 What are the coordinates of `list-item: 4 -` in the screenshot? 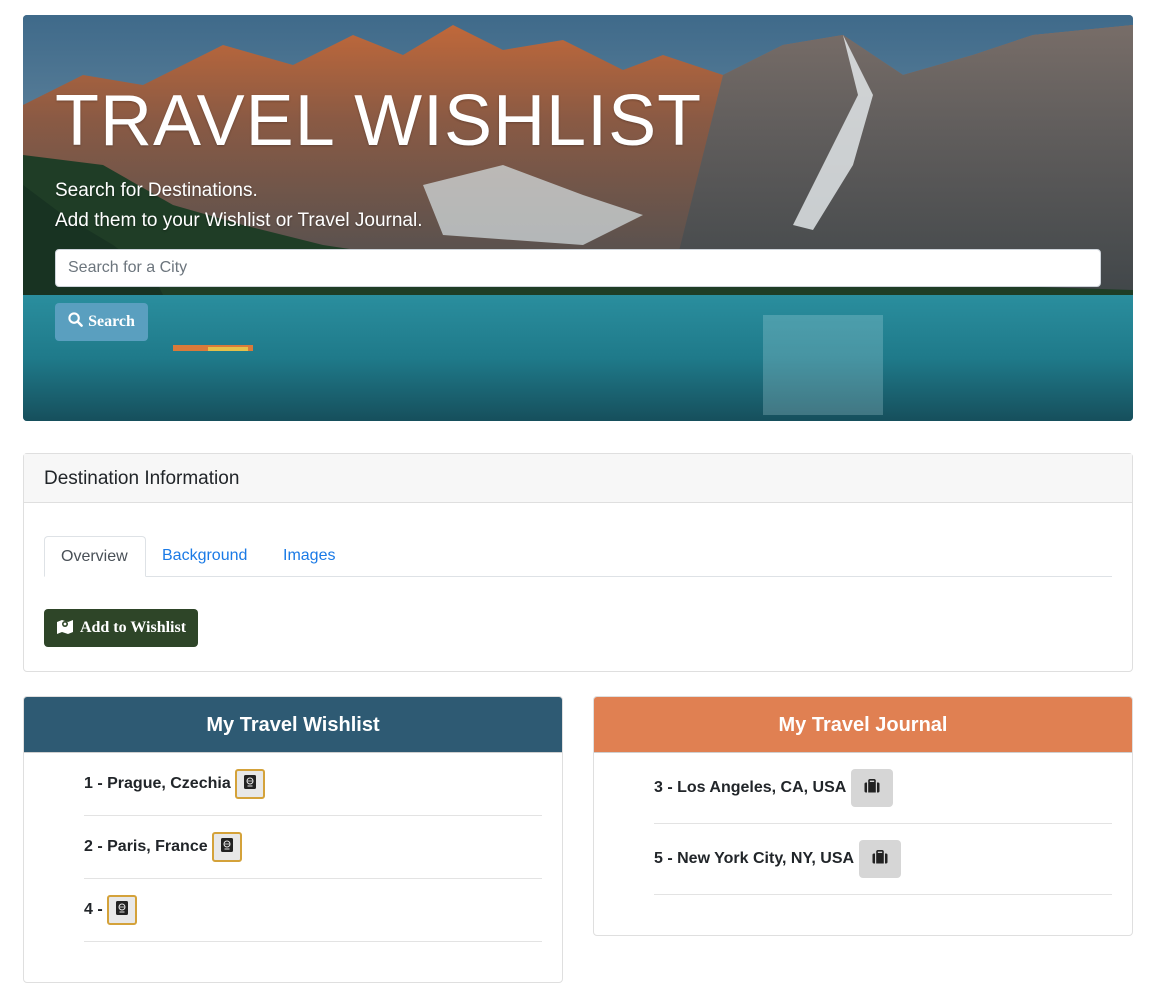 It's located at (313, 910).